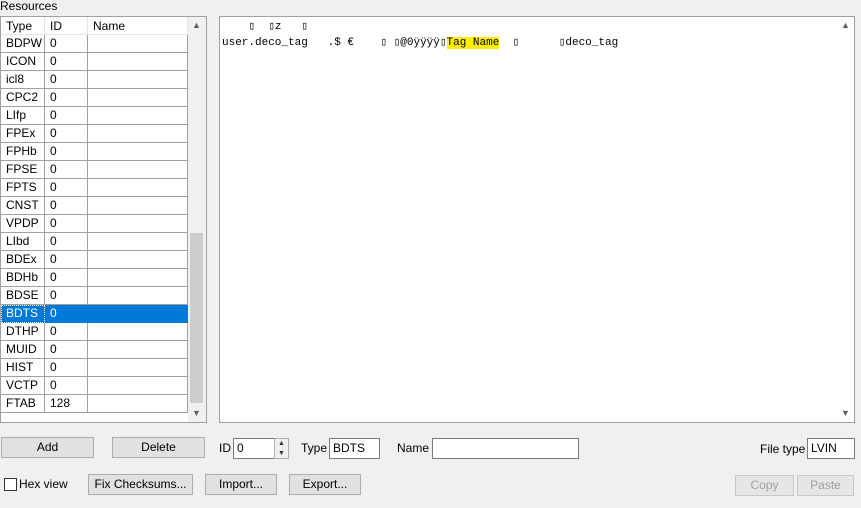 Image resolution: width=861 pixels, height=508 pixels. I want to click on table-row: BDPW 0, so click(94, 44).